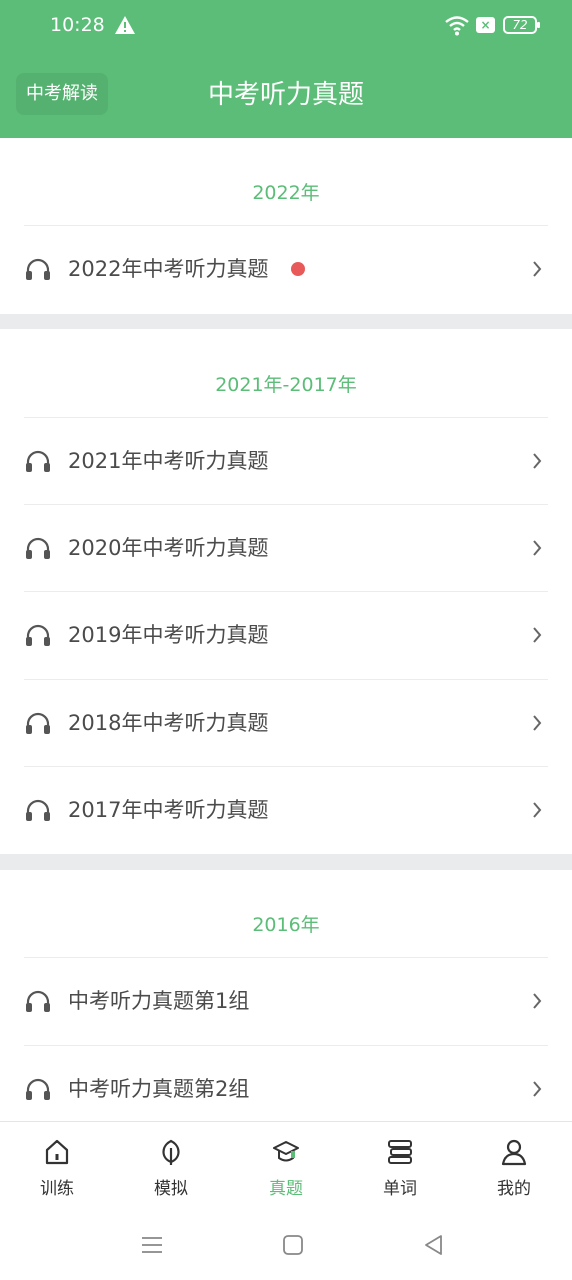  I want to click on list-item: 2019年中考听力真题, so click(286, 635).